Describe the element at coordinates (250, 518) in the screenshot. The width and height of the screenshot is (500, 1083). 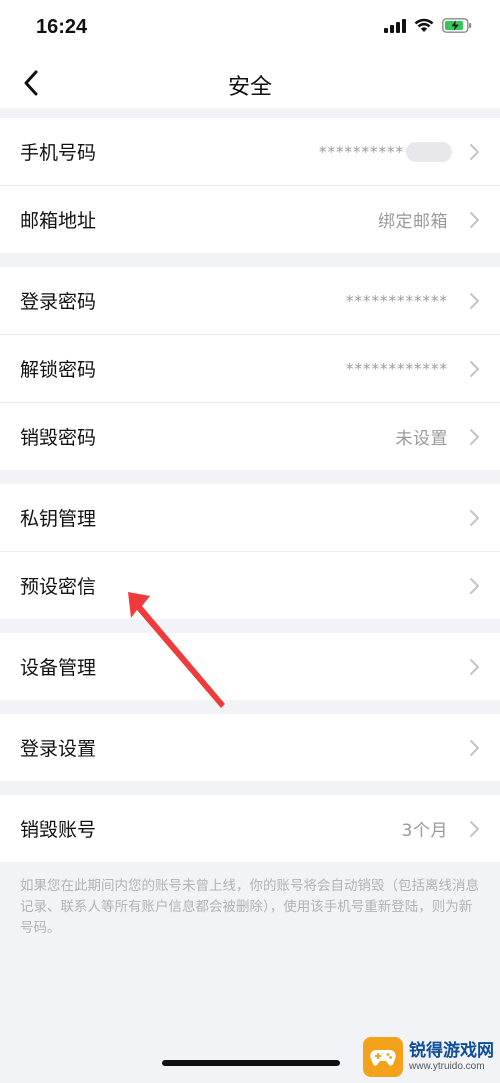
I see `row-private-key-management: 私钥管理` at that location.